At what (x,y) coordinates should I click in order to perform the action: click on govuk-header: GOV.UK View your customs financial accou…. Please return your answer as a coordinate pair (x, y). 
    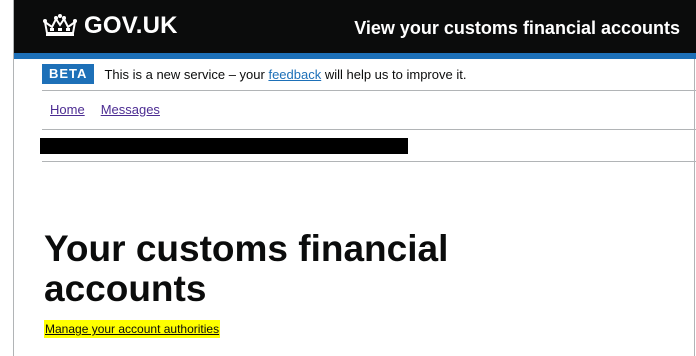
    Looking at the image, I should click on (355, 26).